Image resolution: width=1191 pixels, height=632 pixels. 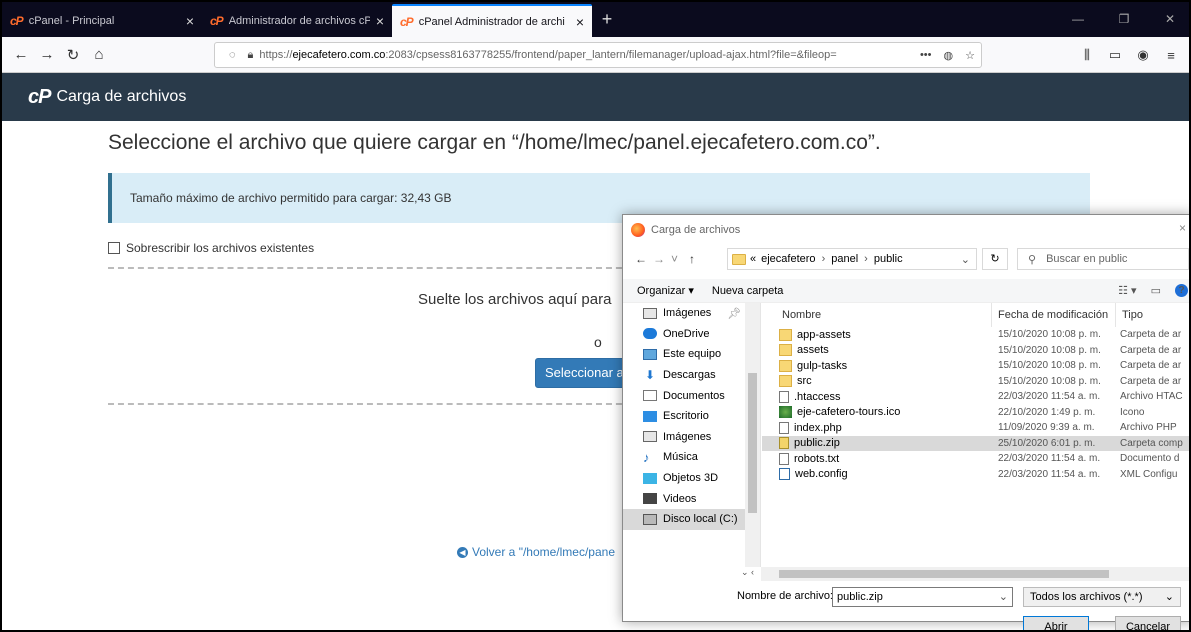 I want to click on cpanel-header: cP Carga de archivos, so click(x=595, y=97).